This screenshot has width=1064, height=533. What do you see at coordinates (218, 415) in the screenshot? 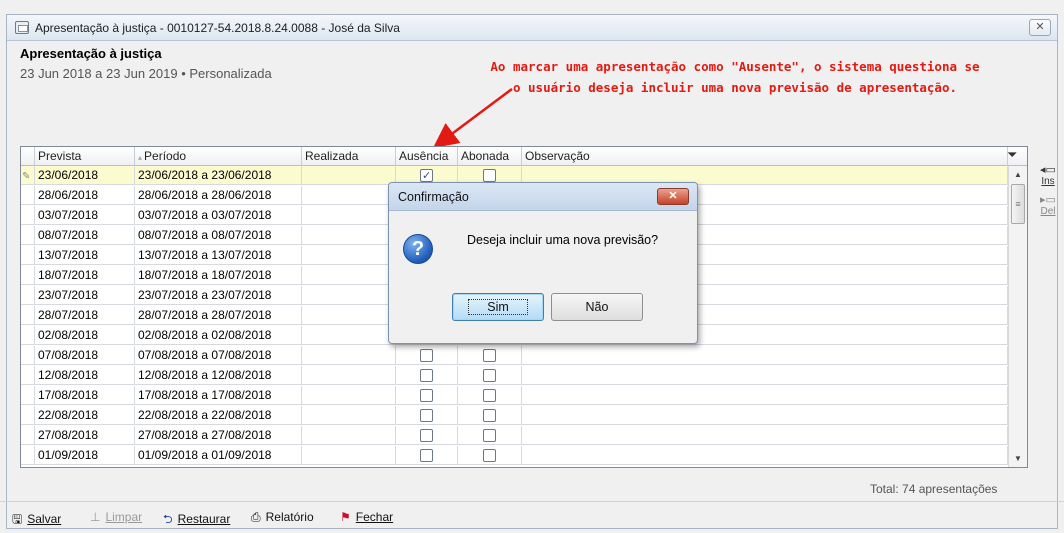
I see `cell-periodo: 22/08/2018 a 22/08/2018` at bounding box center [218, 415].